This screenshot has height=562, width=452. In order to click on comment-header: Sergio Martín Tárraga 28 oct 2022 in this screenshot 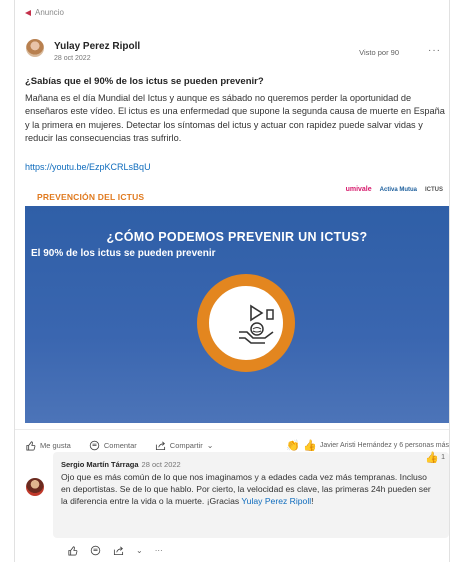, I will do `click(121, 464)`.